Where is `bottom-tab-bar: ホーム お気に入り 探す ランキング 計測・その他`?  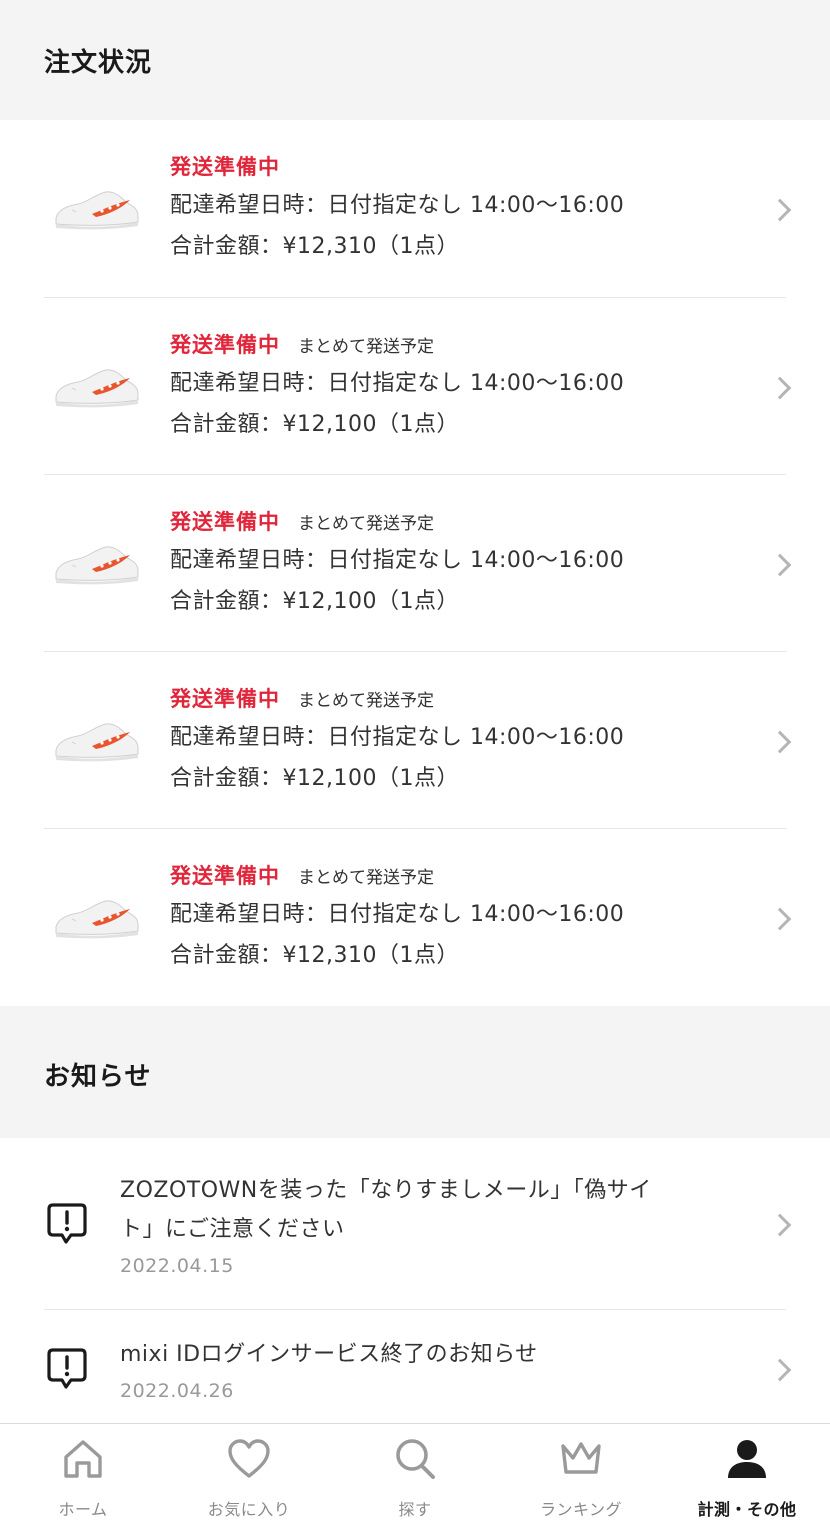
bottom-tab-bar: ホーム お気に入り 探す ランキング 計測・その他 is located at coordinates (415, 1475).